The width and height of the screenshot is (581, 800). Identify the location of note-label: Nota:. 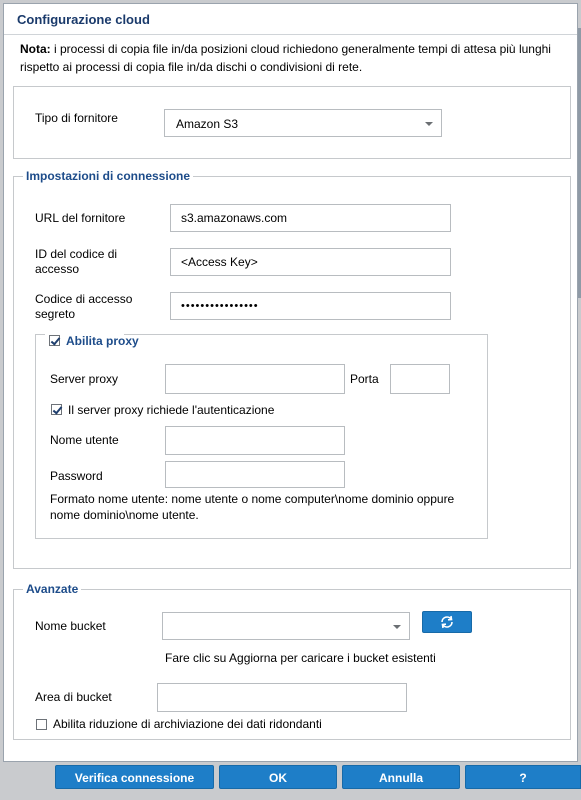
(35, 49).